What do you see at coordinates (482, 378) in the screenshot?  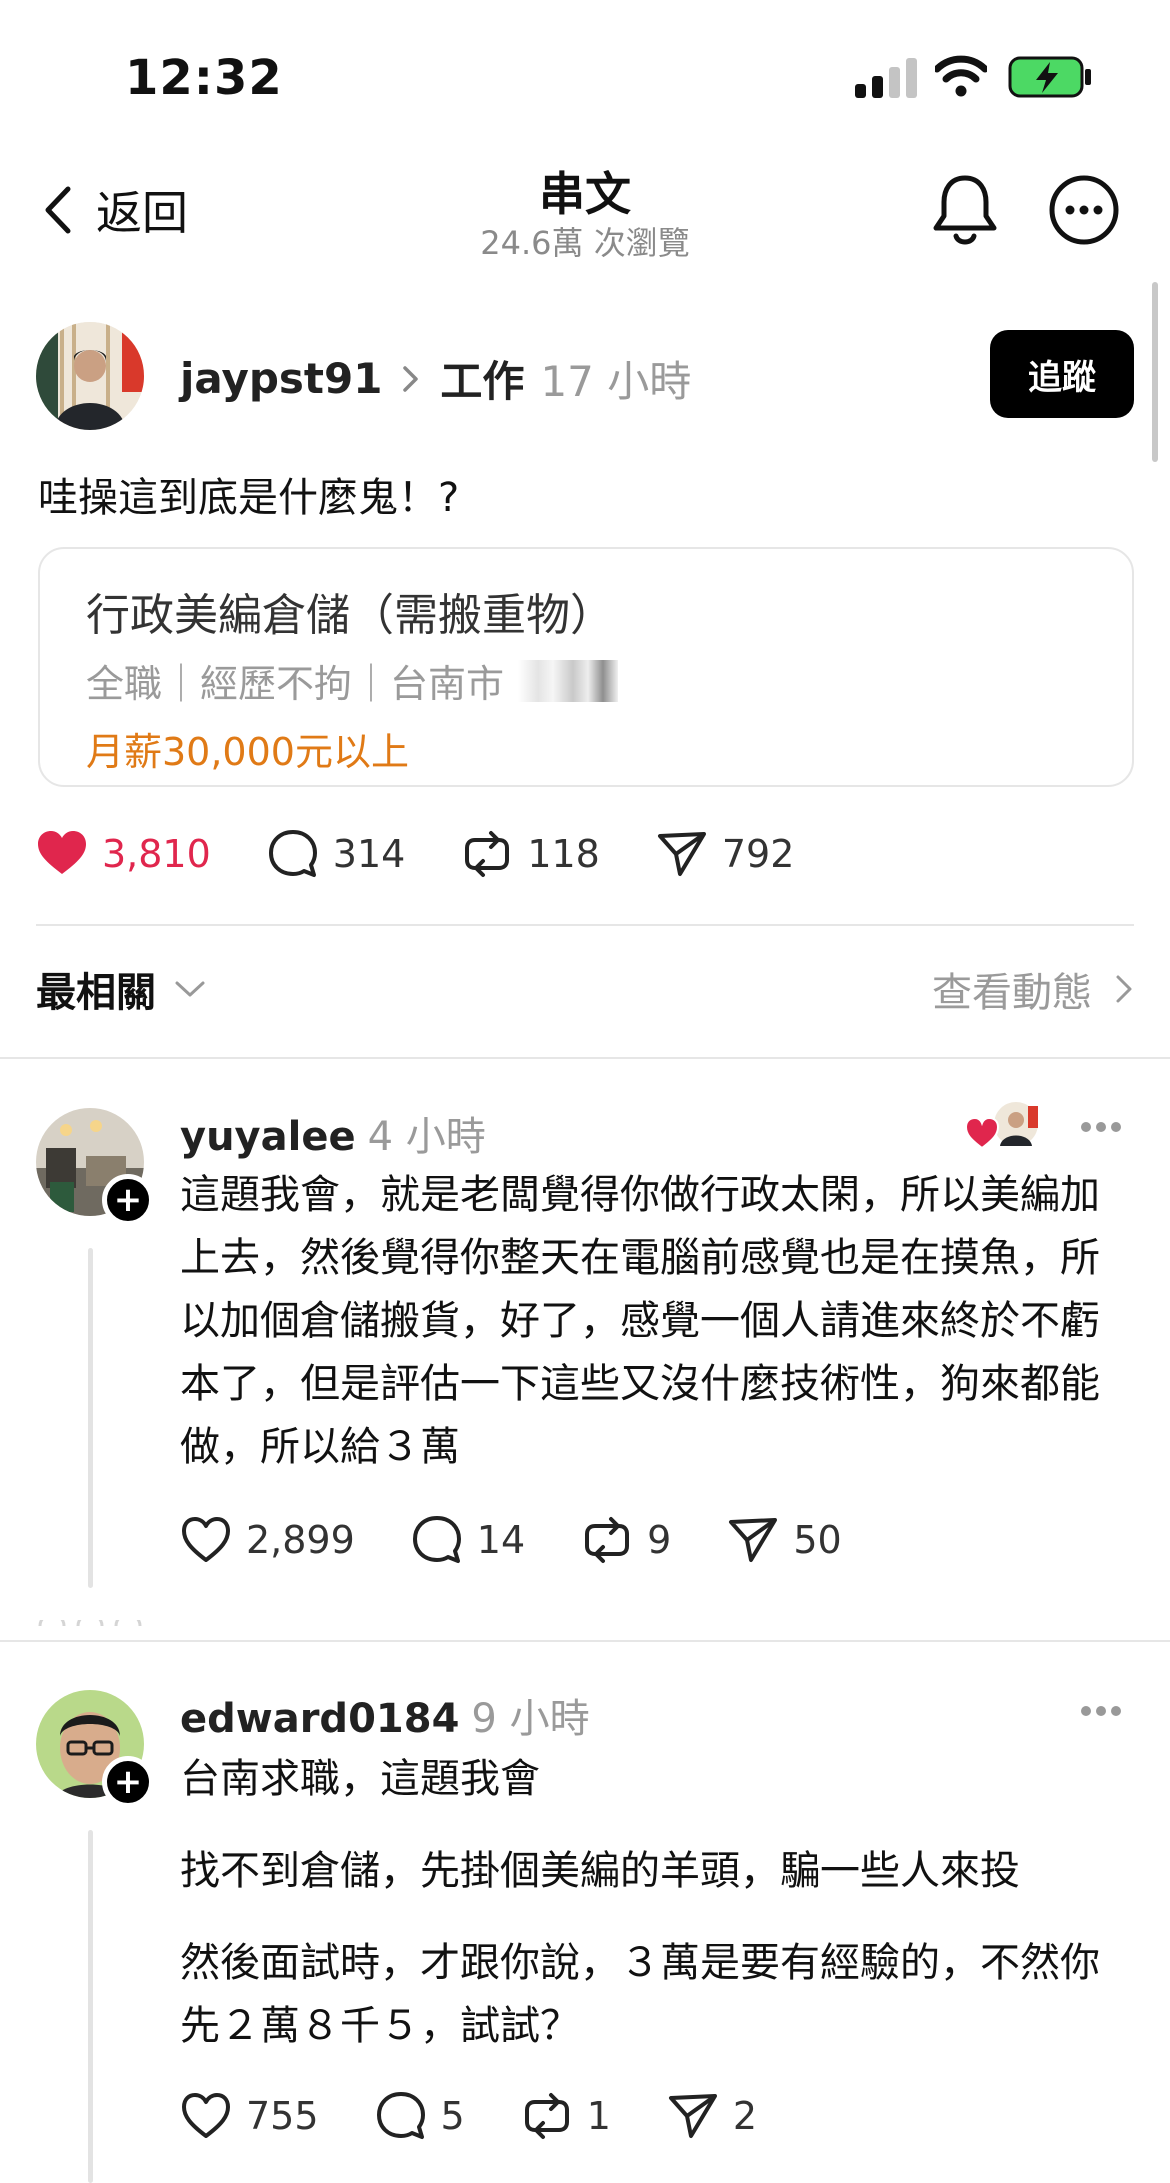 I see `post-topic: 工作` at bounding box center [482, 378].